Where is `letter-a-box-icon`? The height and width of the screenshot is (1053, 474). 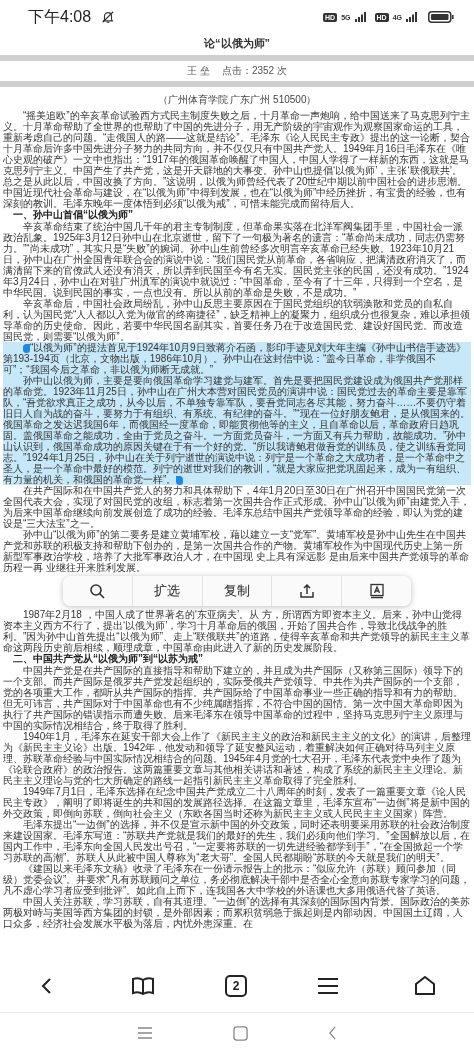
letter-a-box-icon is located at coordinates (376, 591).